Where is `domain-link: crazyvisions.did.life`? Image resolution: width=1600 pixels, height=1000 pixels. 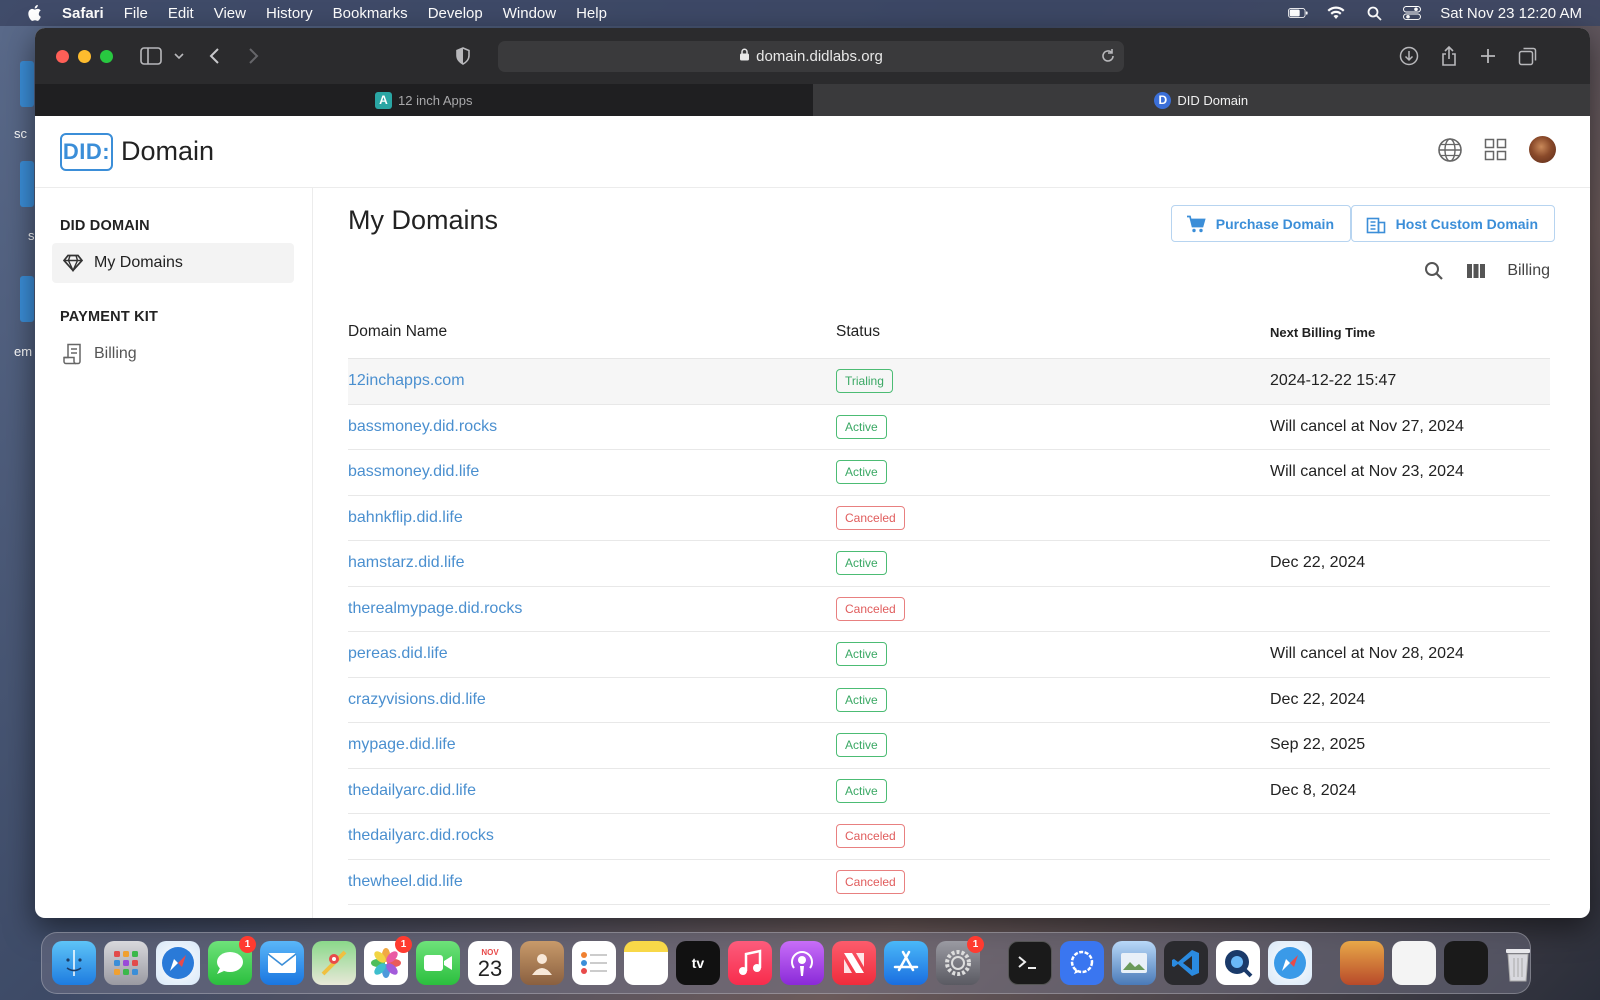 domain-link: crazyvisions.did.life is located at coordinates (417, 699).